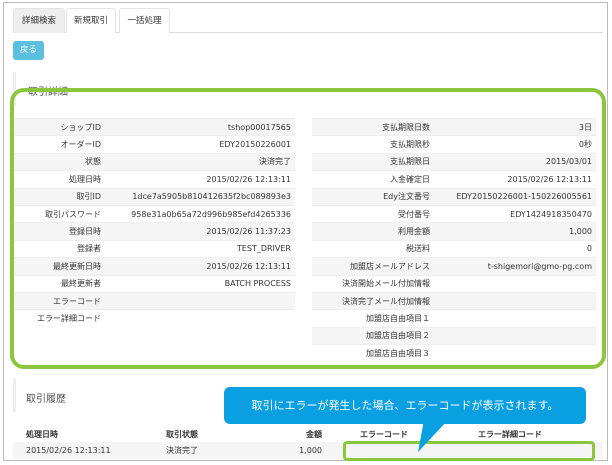  I want to click on callout-tail-shape, so click(433, 436).